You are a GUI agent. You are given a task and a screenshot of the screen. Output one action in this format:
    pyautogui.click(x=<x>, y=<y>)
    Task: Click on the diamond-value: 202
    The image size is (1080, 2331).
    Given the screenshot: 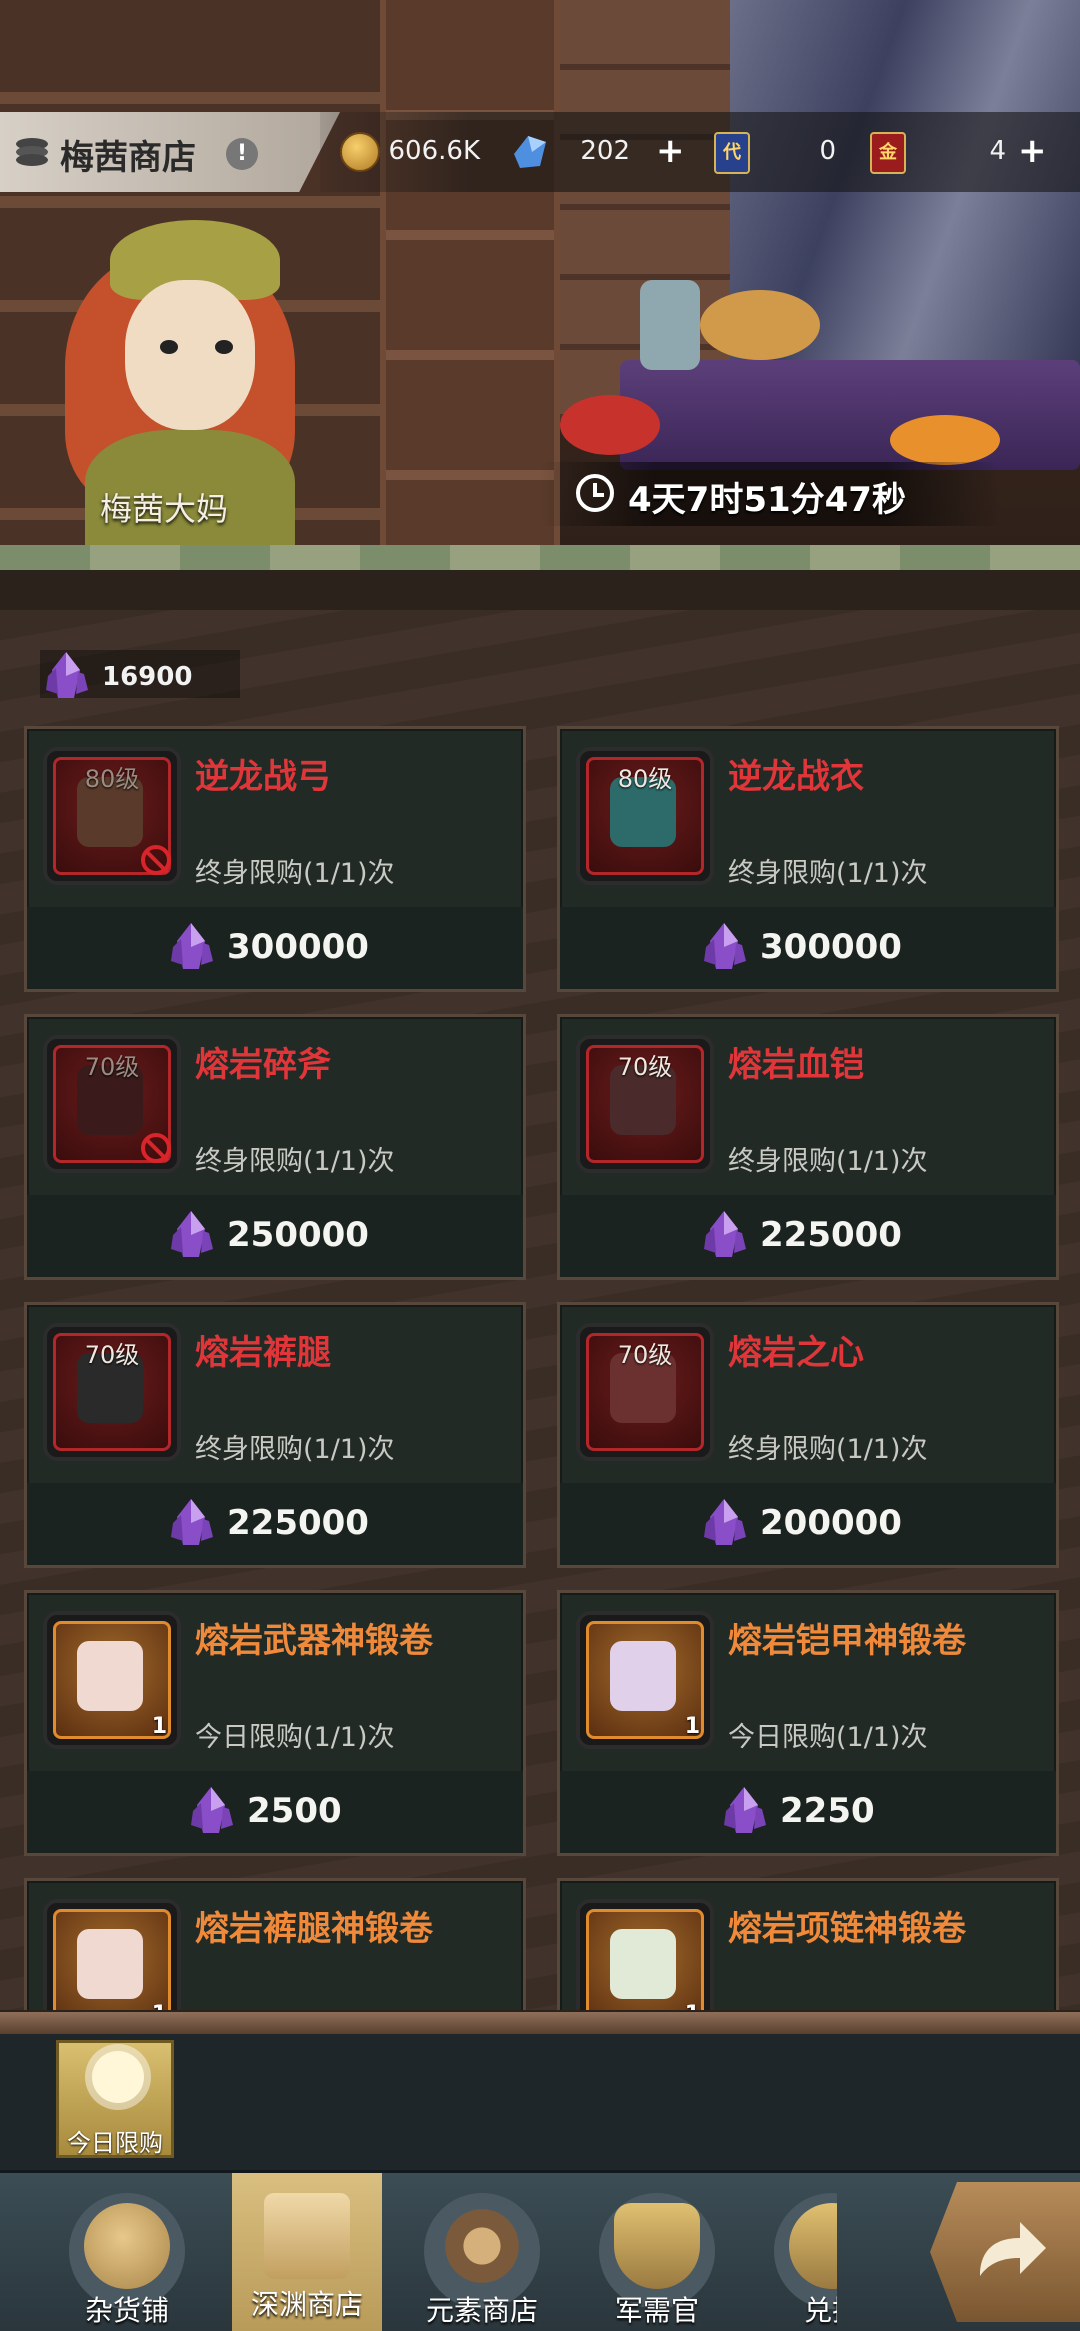 What is the action you would take?
    pyautogui.click(x=605, y=151)
    